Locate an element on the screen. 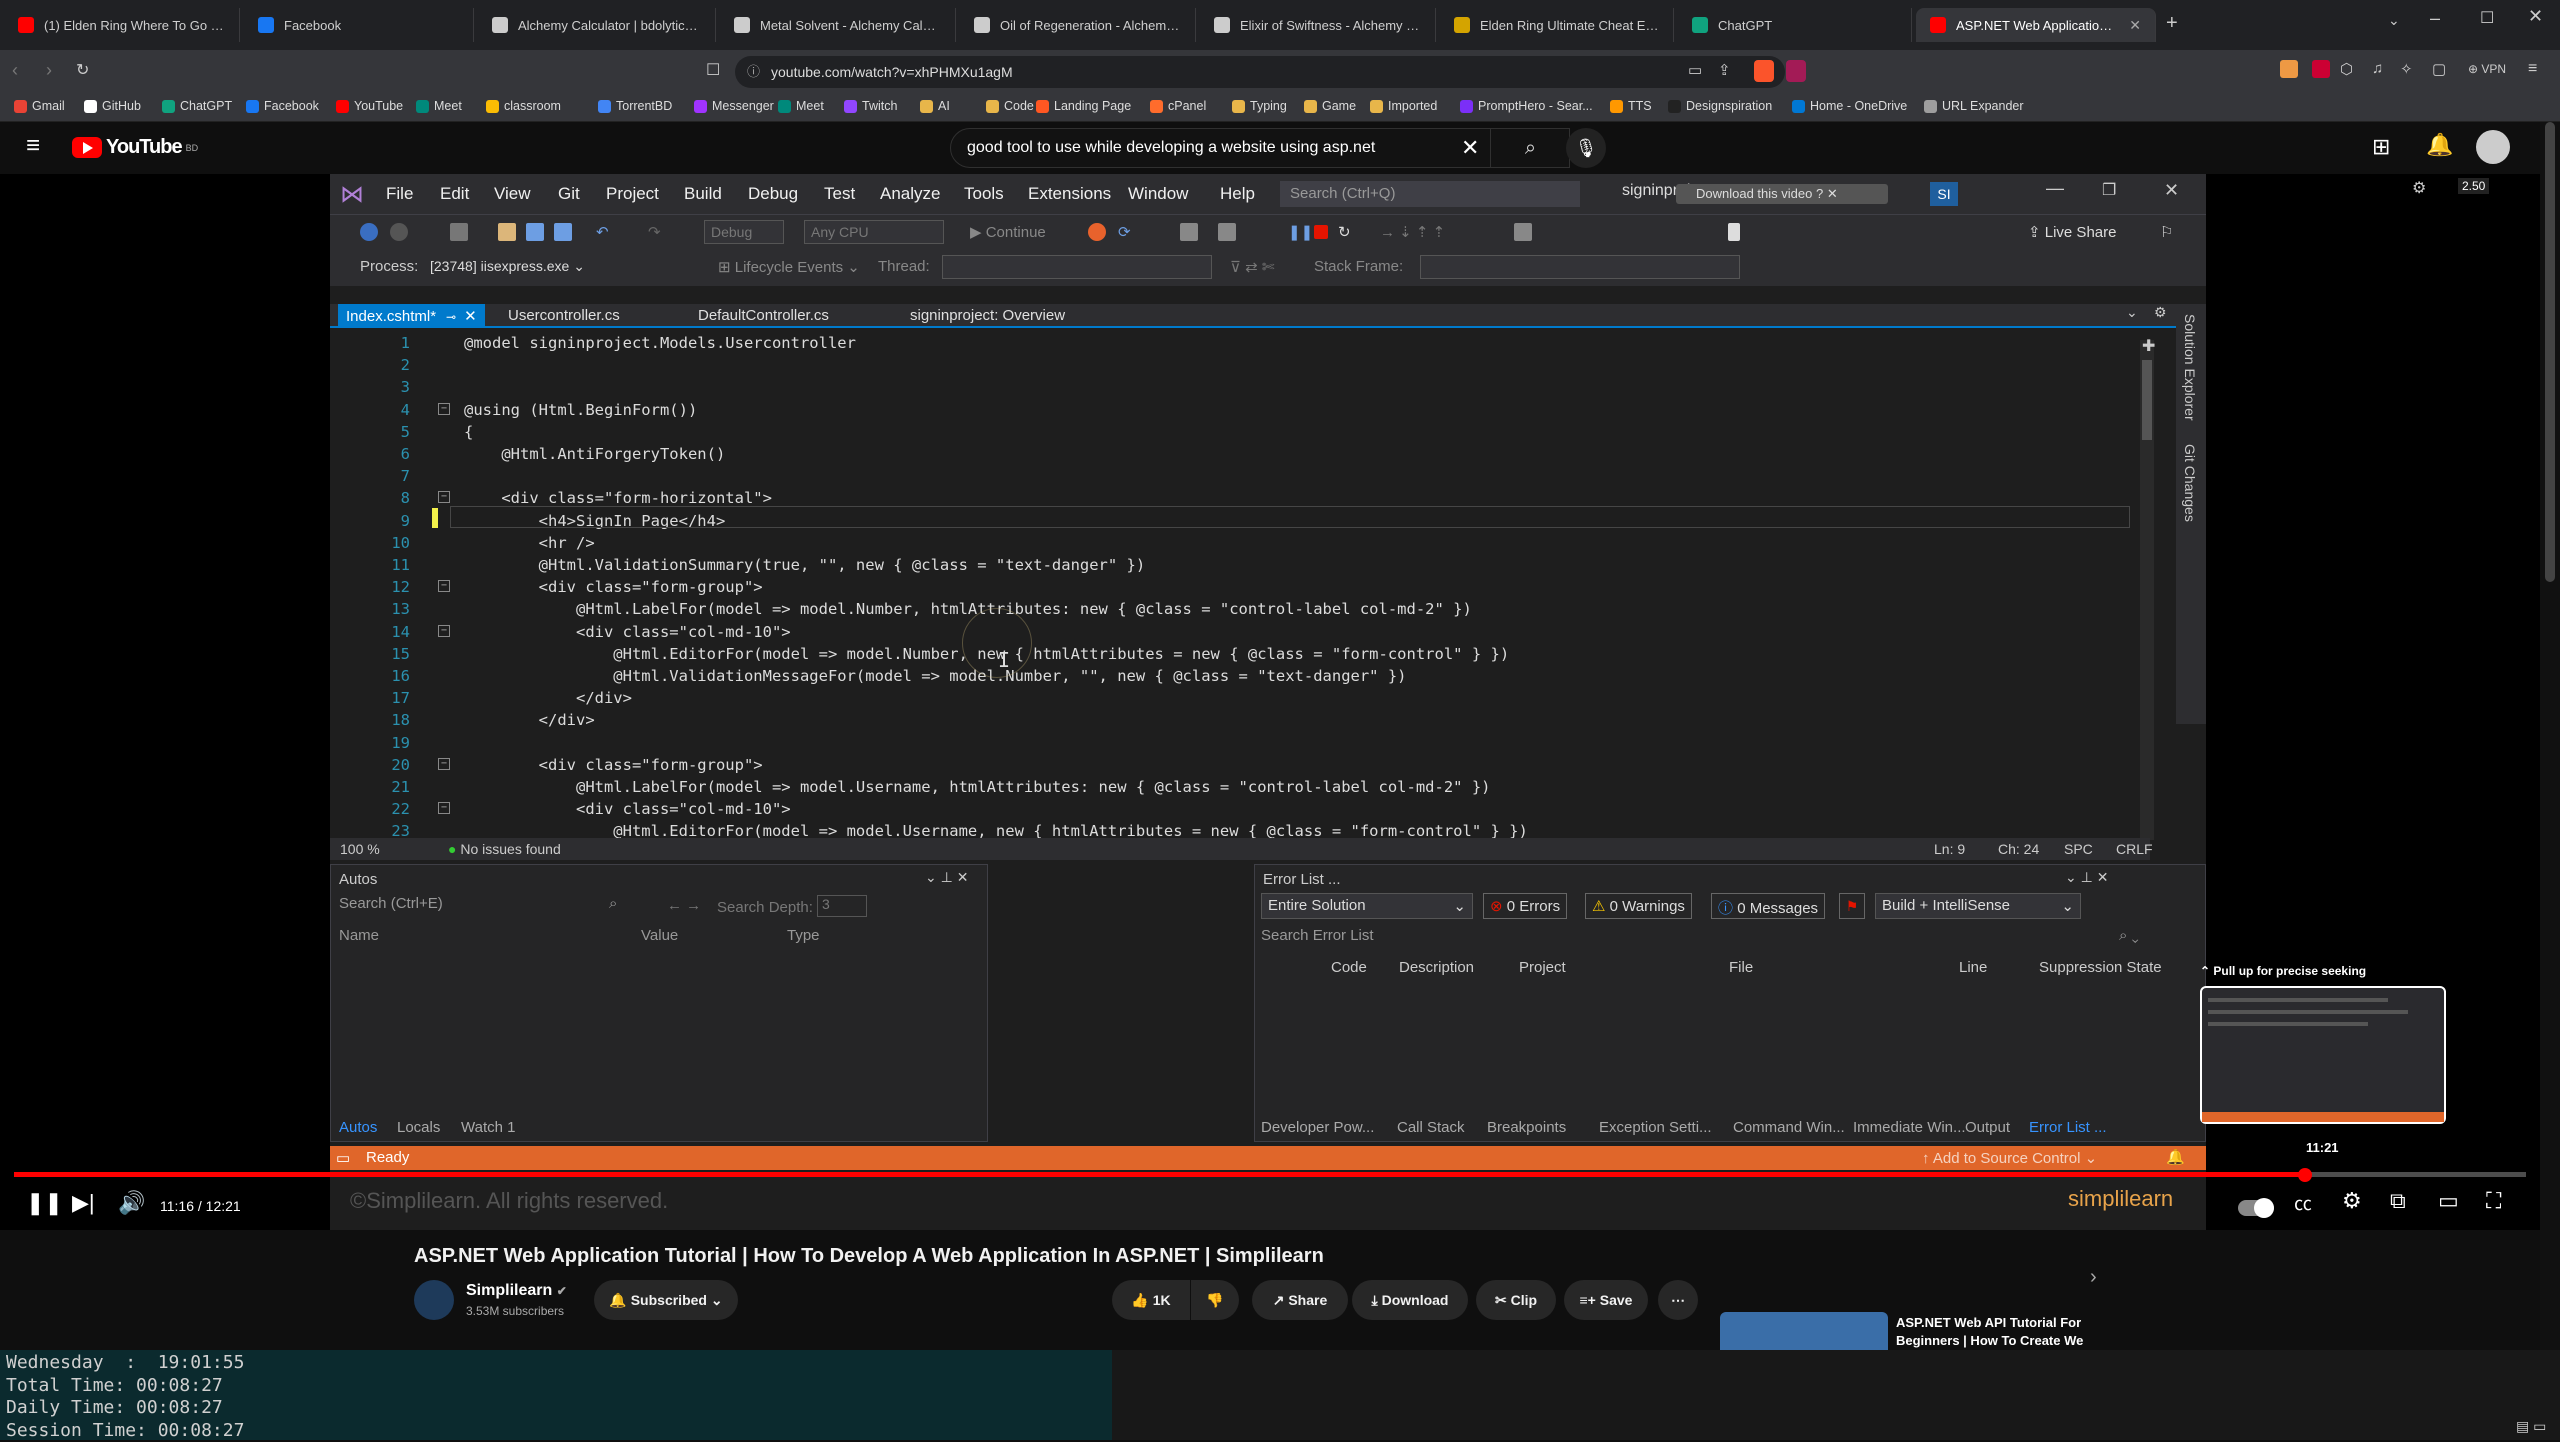 The image size is (2560, 1442). error-bottom-tab: Breakpoints is located at coordinates (1526, 1127).